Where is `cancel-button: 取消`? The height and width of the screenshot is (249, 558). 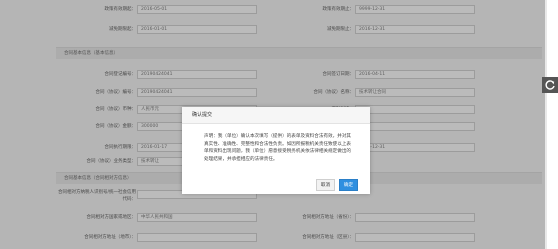 cancel-button: 取消 is located at coordinates (325, 185).